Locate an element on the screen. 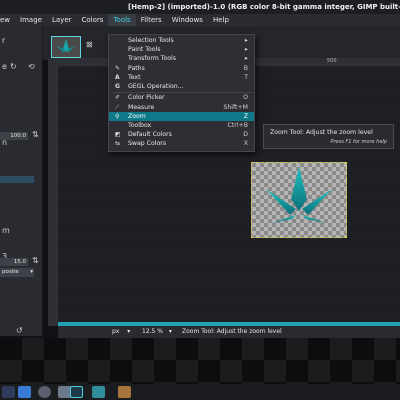 This screenshot has height=400, width=400. chevron-down-icon: ▾ is located at coordinates (31, 272).